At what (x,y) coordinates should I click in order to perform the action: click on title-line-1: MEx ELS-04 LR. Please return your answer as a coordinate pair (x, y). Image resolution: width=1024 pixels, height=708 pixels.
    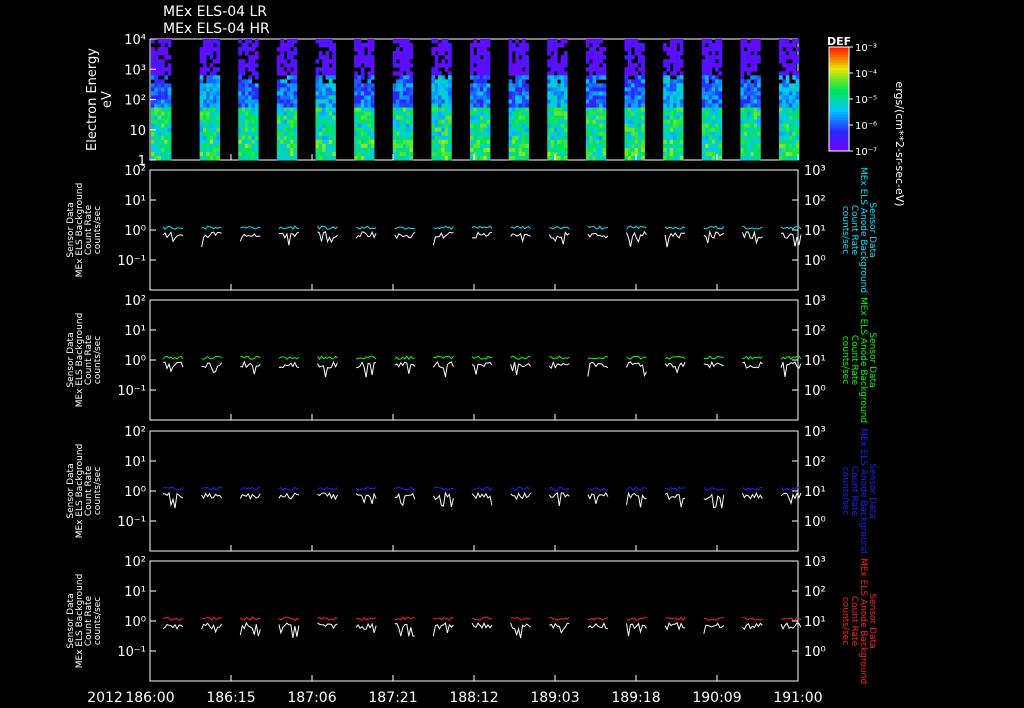
    Looking at the image, I should click on (215, 12).